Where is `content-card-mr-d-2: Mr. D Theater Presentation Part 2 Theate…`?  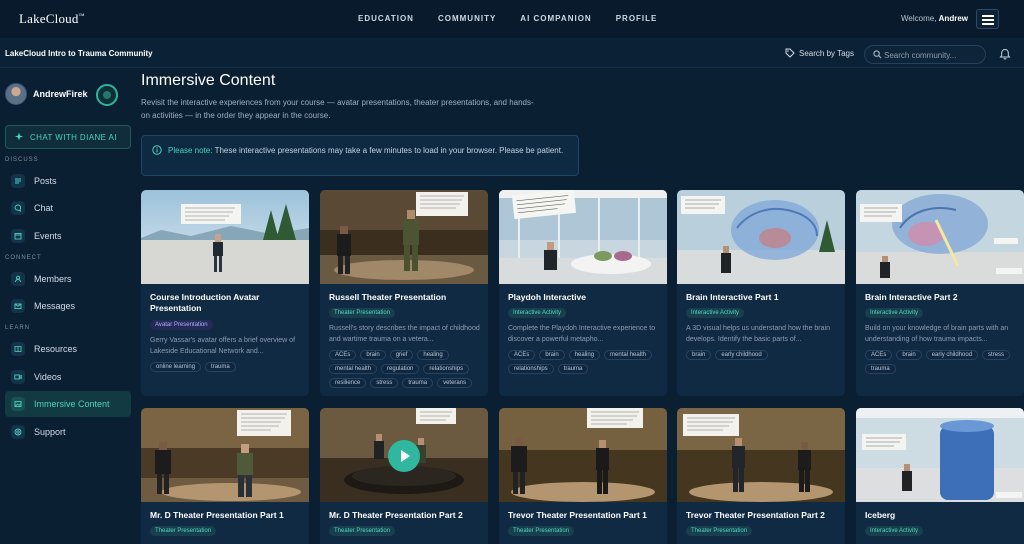
content-card-mr-d-2: Mr. D Theater Presentation Part 2 Theate… is located at coordinates (404, 476).